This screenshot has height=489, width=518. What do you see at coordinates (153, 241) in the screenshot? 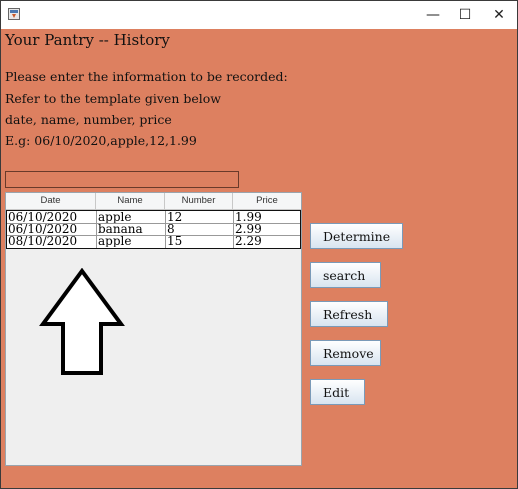
I see `table-row: 08/10/2020 apple 15 2.29` at bounding box center [153, 241].